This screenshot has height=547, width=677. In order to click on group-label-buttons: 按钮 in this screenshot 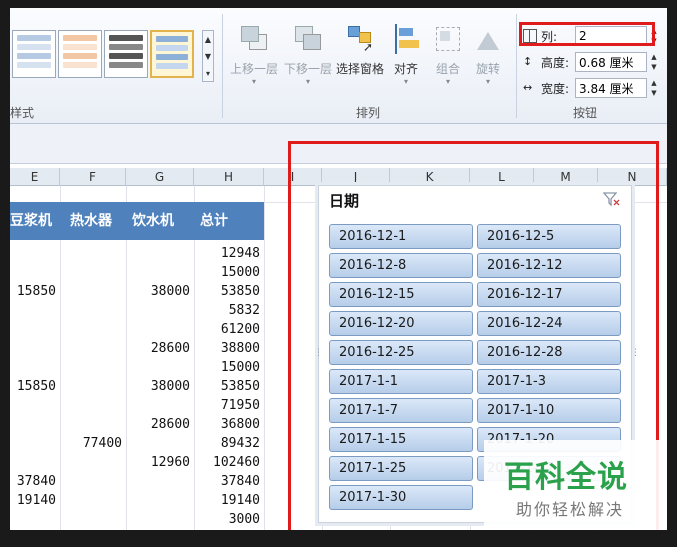, I will do `click(585, 113)`.